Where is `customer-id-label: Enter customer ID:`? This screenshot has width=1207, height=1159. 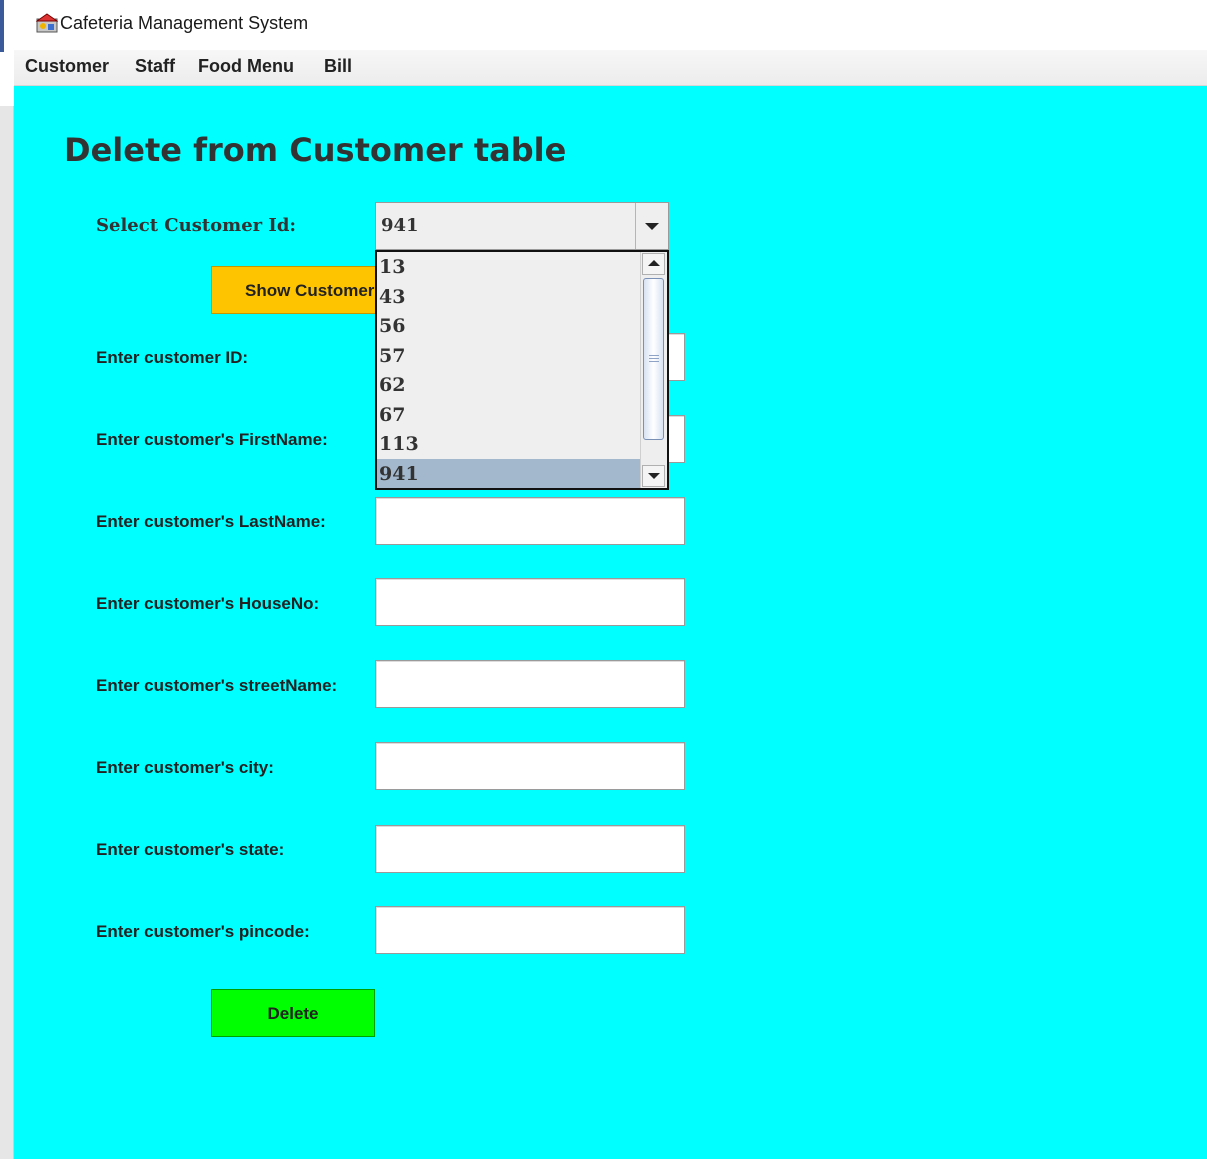 customer-id-label: Enter customer ID: is located at coordinates (172, 357).